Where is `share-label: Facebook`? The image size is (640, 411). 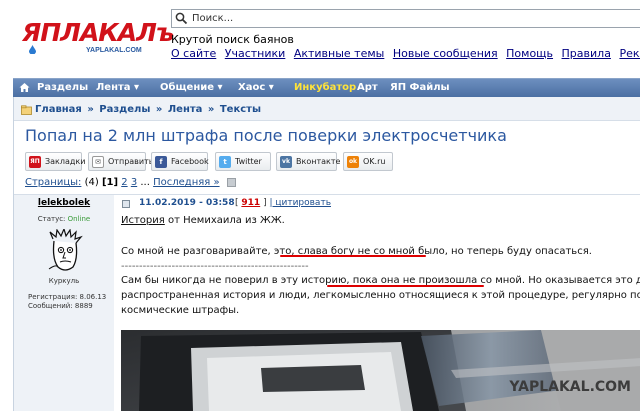
share-label: Facebook is located at coordinates (190, 161).